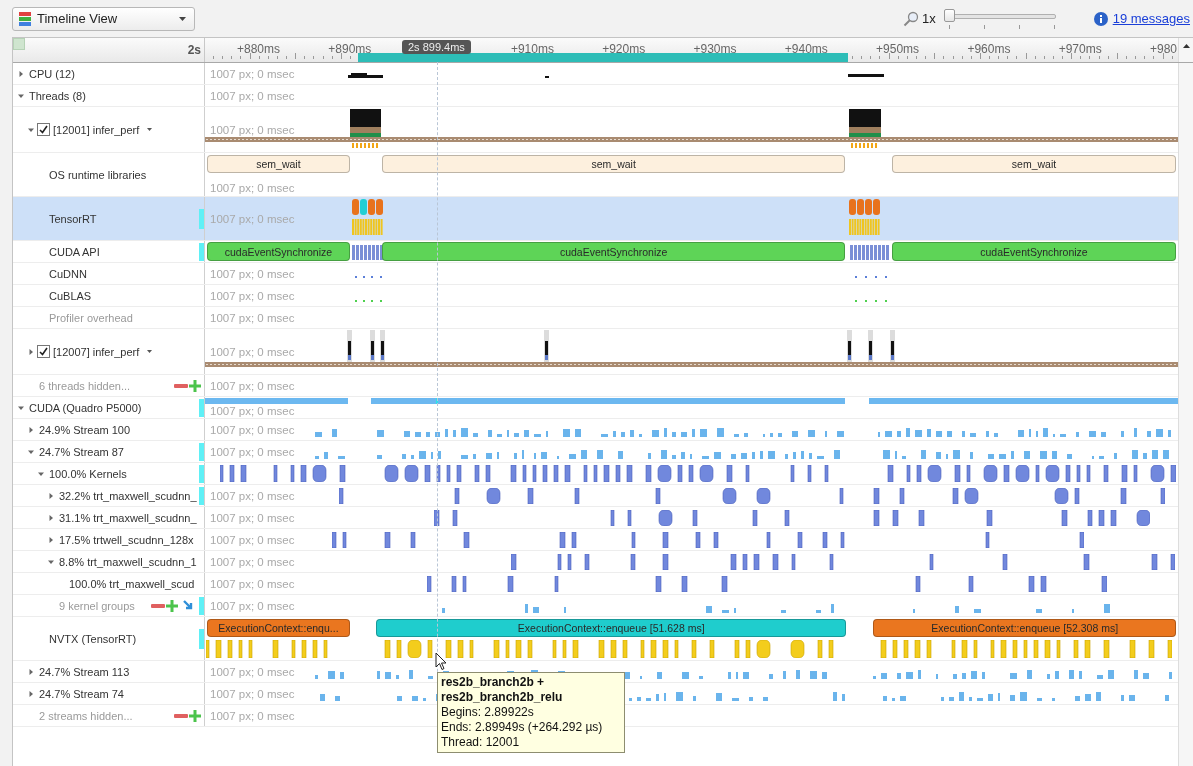  What do you see at coordinates (1185, 50) in the screenshot?
I see `scroll-up-button` at bounding box center [1185, 50].